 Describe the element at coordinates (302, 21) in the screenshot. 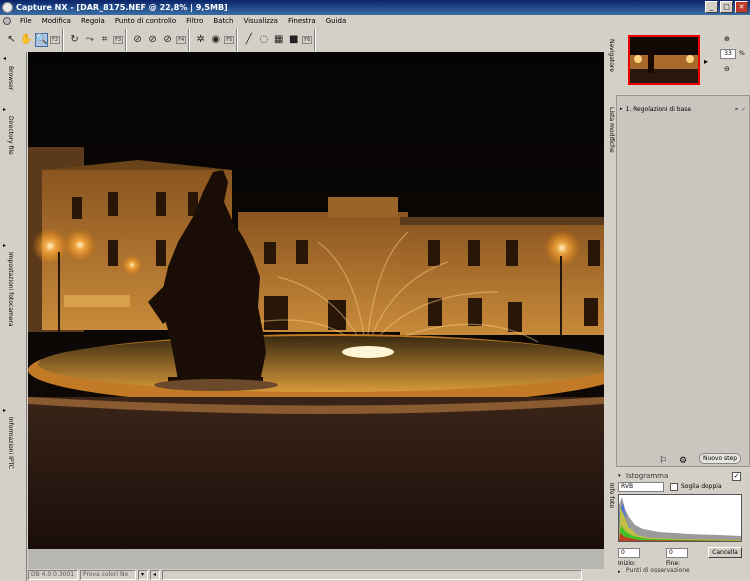

I see `menu-finestra: Finestra` at that location.